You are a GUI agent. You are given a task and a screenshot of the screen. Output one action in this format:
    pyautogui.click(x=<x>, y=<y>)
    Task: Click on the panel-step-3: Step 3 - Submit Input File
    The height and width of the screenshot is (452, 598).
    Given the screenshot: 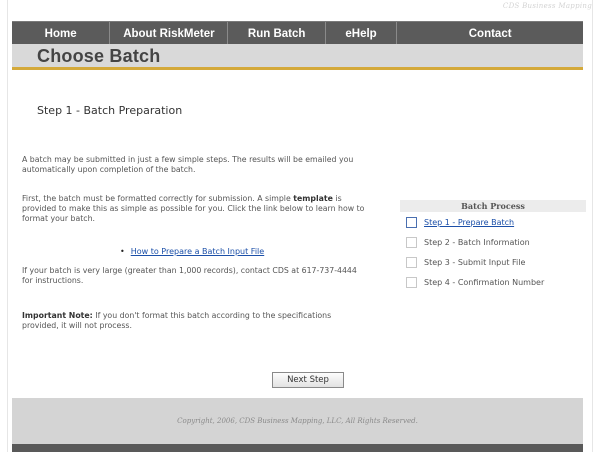 What is the action you would take?
    pyautogui.click(x=493, y=262)
    